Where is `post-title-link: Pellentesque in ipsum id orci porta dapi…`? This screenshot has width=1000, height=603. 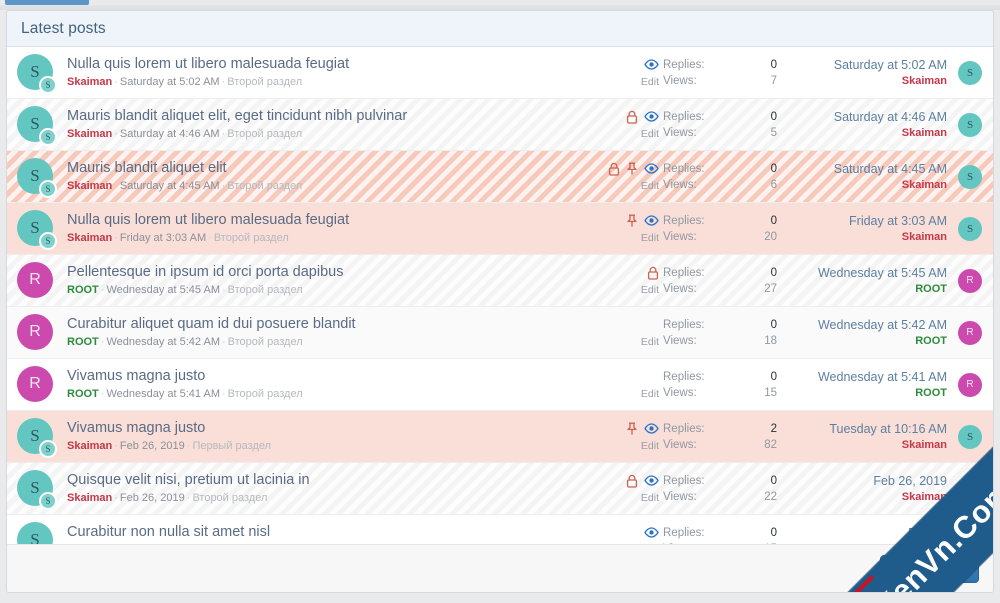 post-title-link: Pellentesque in ipsum id orci porta dapi… is located at coordinates (329, 272).